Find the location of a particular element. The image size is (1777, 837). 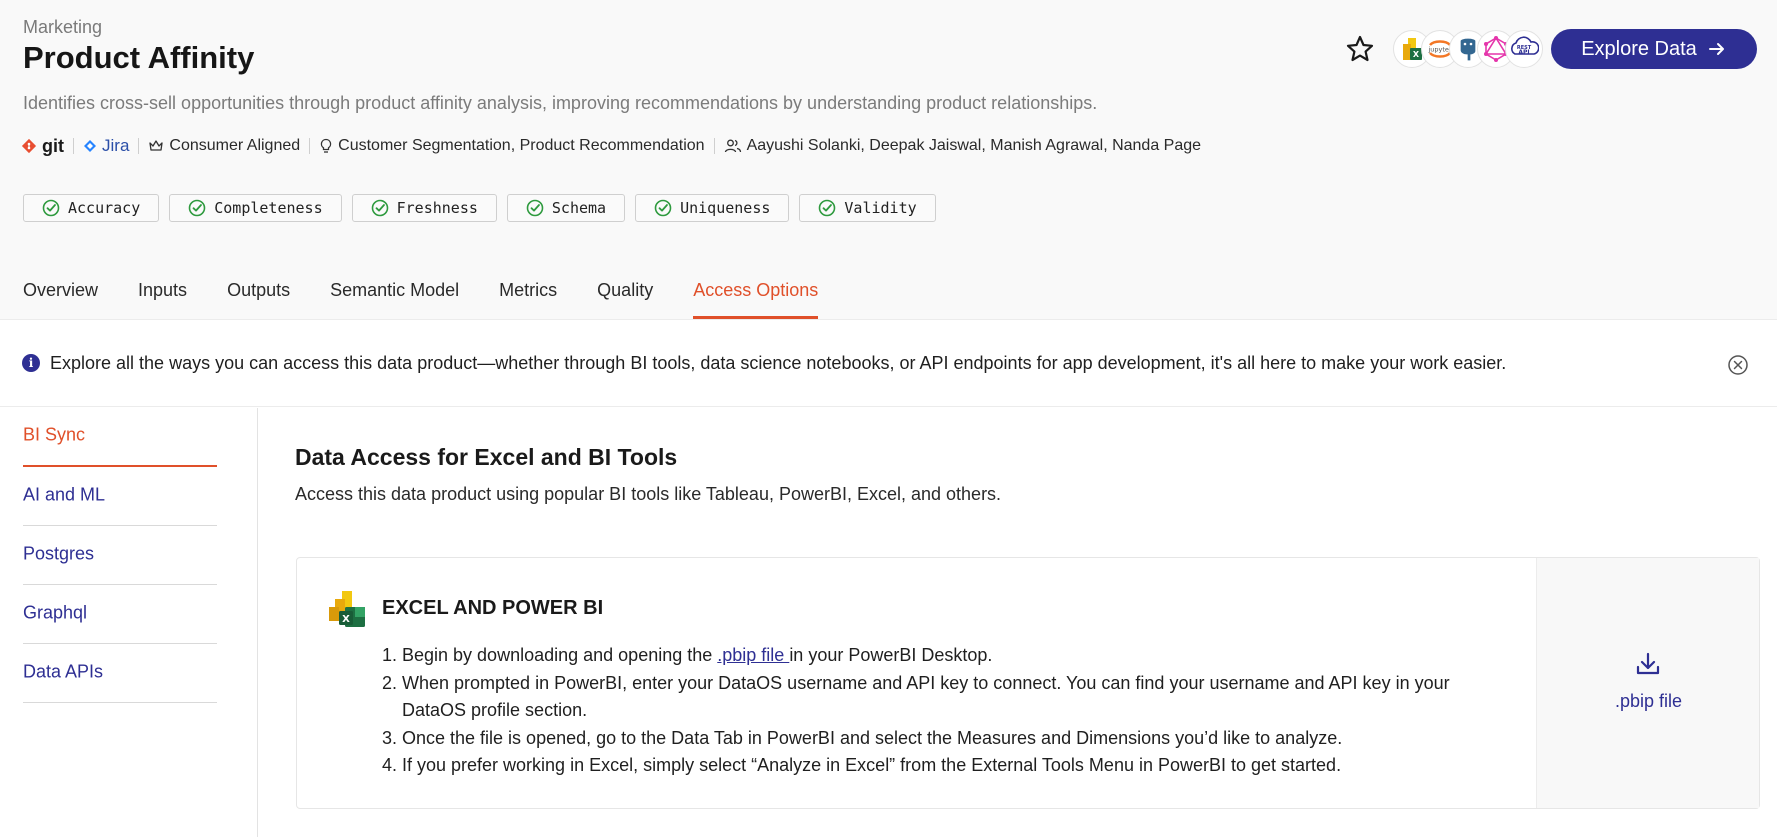

quality-badge: Completeness is located at coordinates (255, 208).